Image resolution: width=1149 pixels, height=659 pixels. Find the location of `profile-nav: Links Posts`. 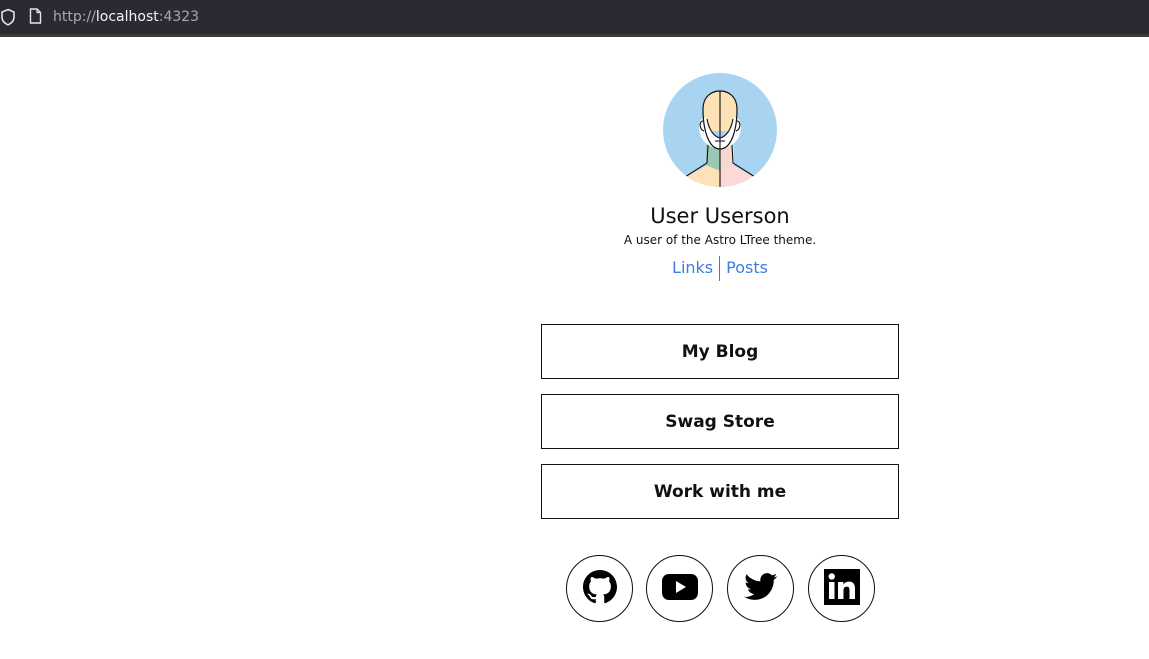

profile-nav: Links Posts is located at coordinates (720, 268).